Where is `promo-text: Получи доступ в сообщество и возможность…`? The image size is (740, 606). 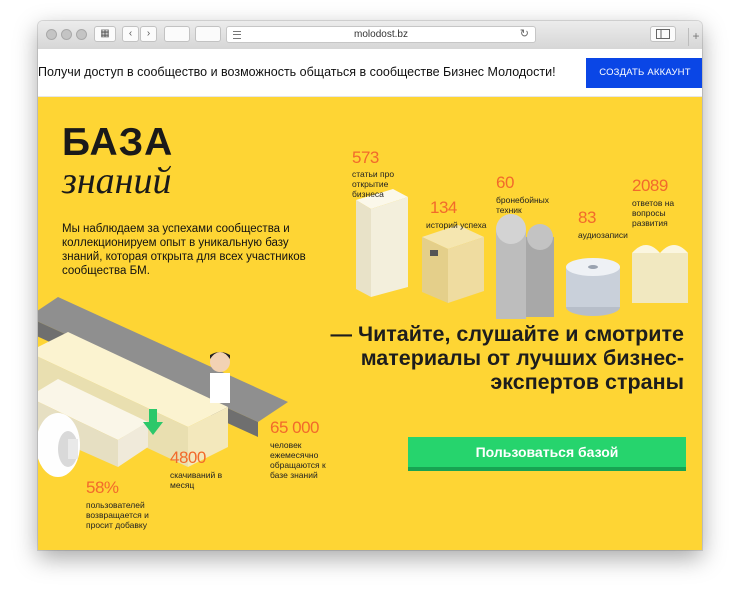
promo-text: Получи доступ в сообщество и возможность… is located at coordinates (297, 72).